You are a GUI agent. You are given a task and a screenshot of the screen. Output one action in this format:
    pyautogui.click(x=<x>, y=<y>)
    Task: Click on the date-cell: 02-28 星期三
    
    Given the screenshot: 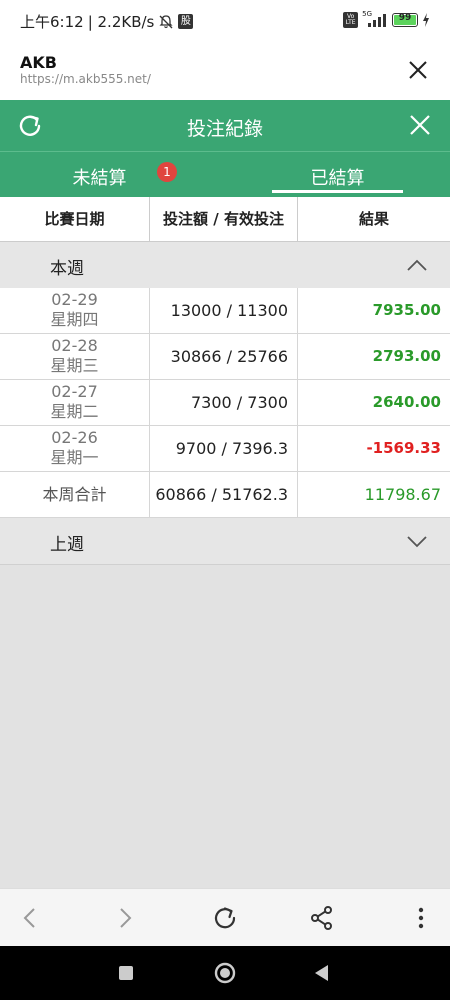 What is the action you would take?
    pyautogui.click(x=75, y=356)
    